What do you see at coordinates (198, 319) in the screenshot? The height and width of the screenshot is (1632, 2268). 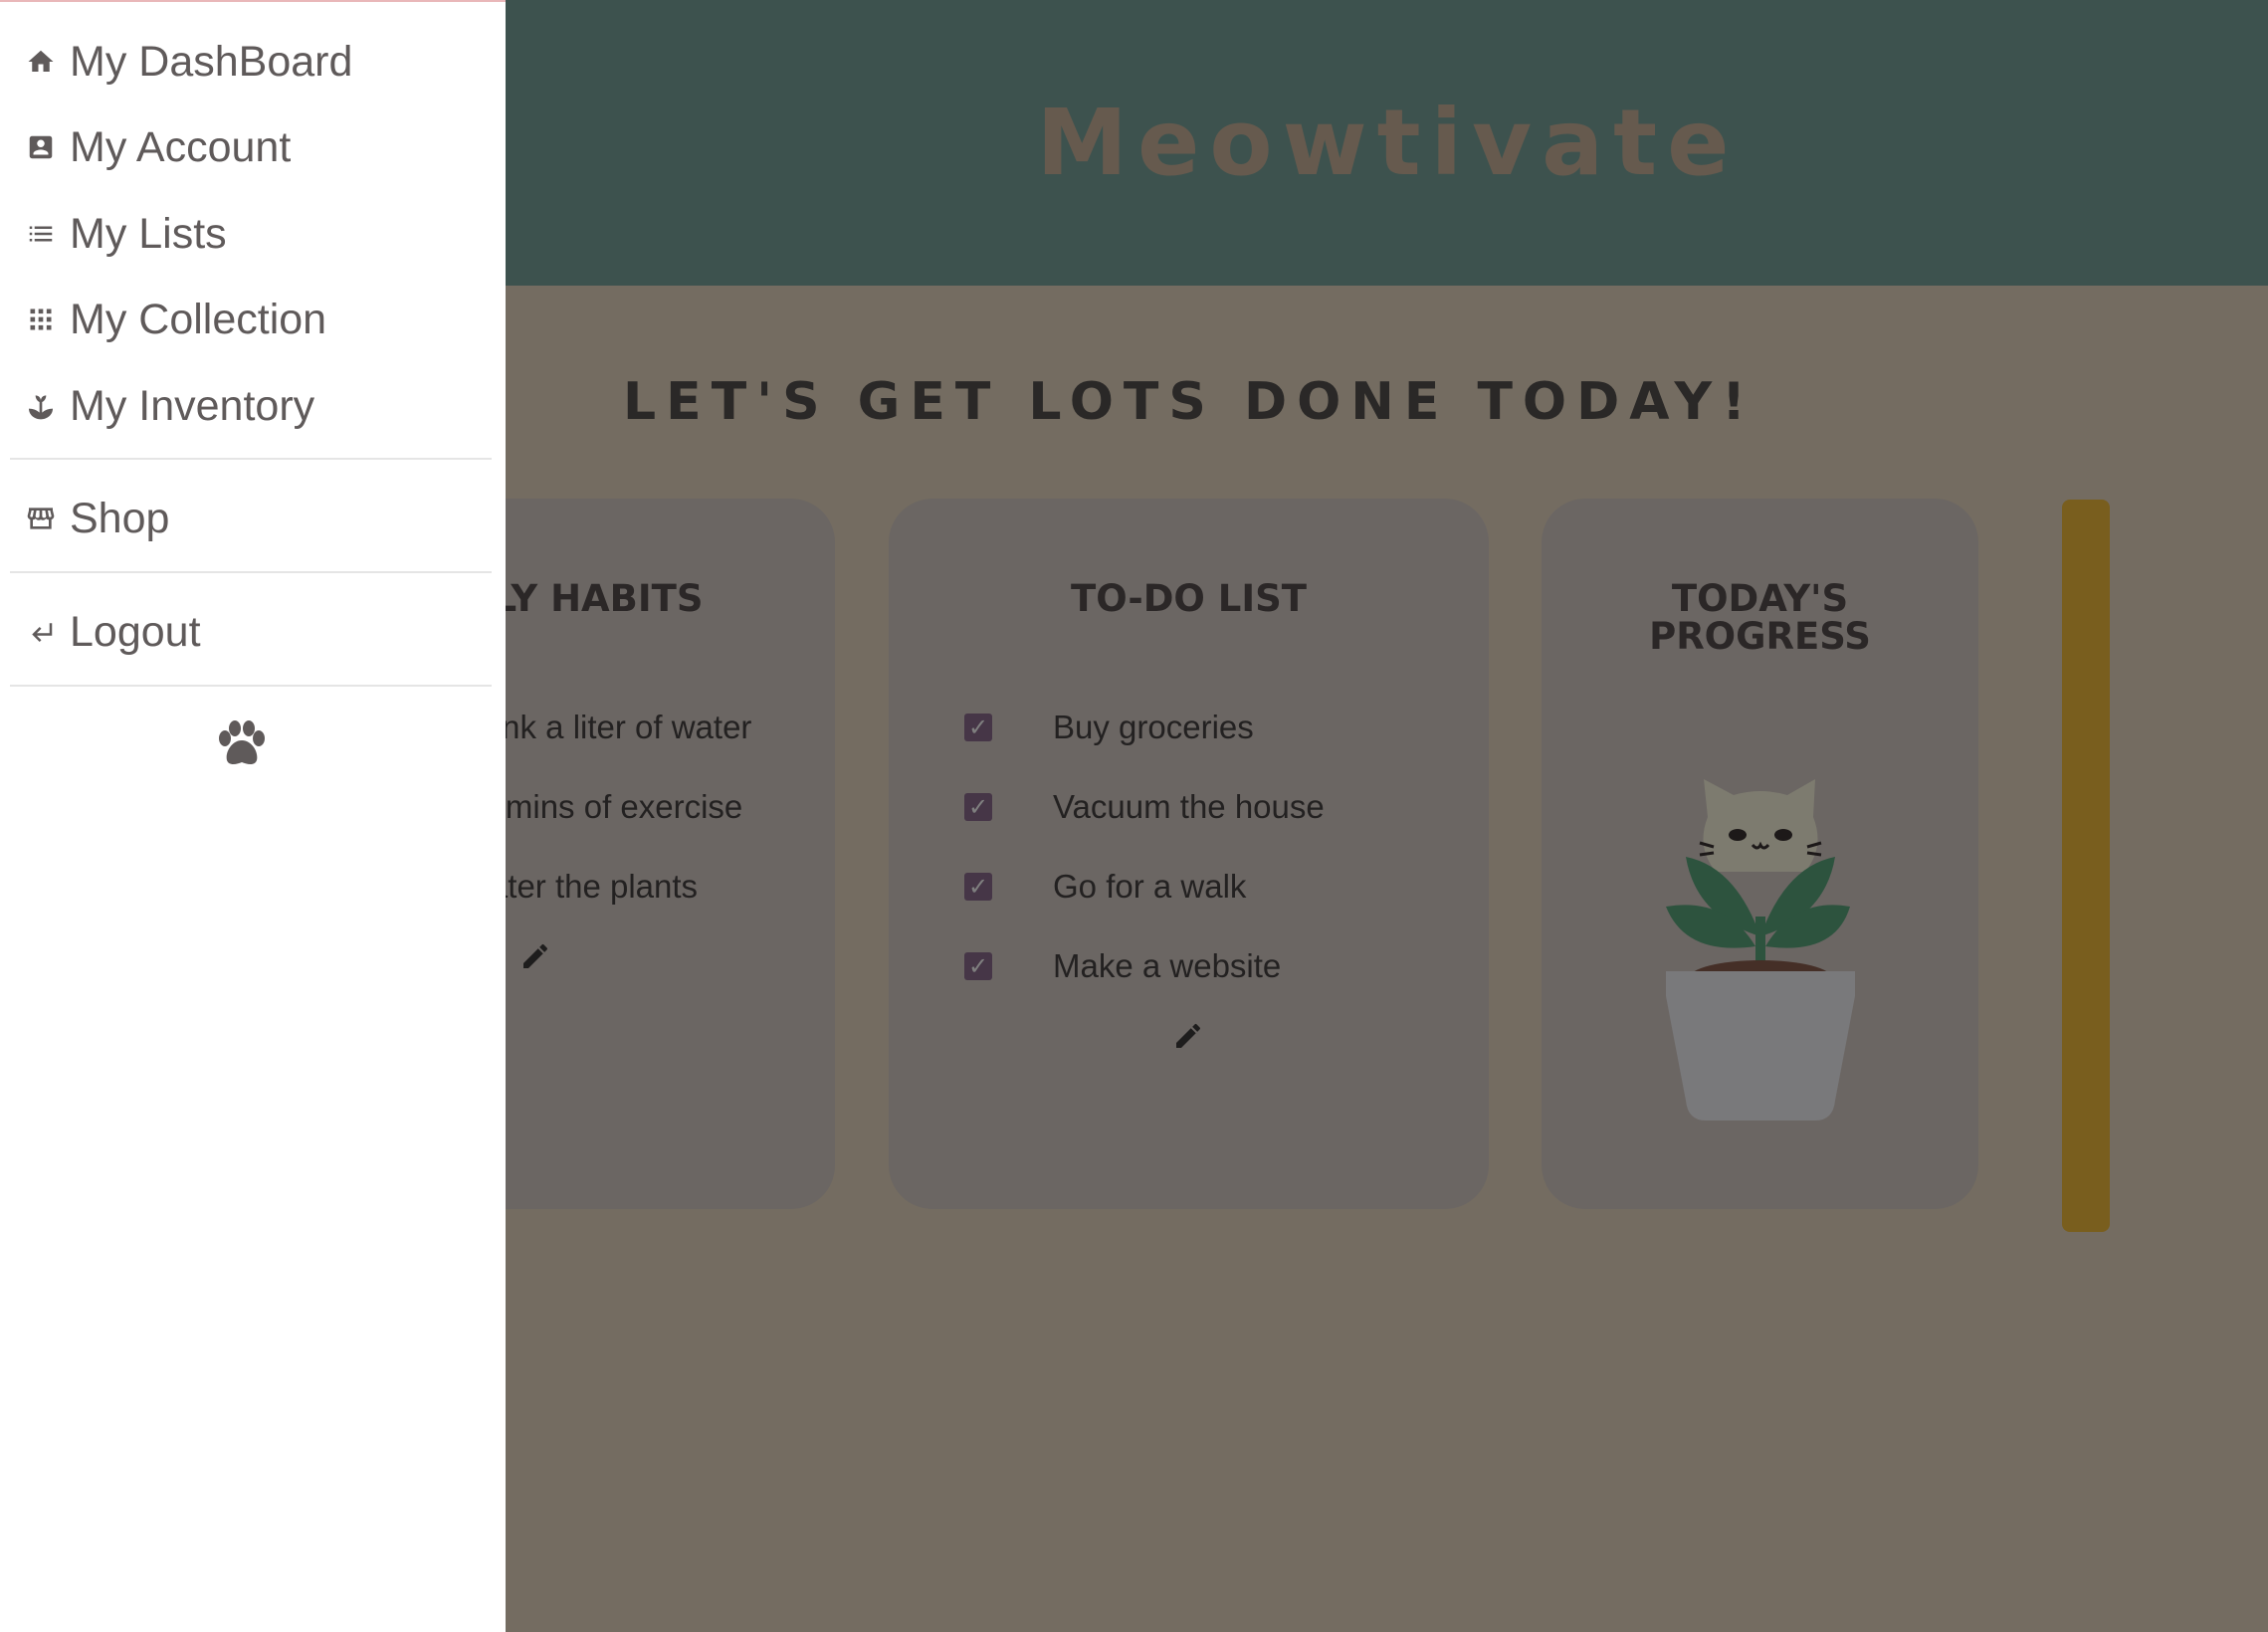 I see `nav-item-label: My Collection` at bounding box center [198, 319].